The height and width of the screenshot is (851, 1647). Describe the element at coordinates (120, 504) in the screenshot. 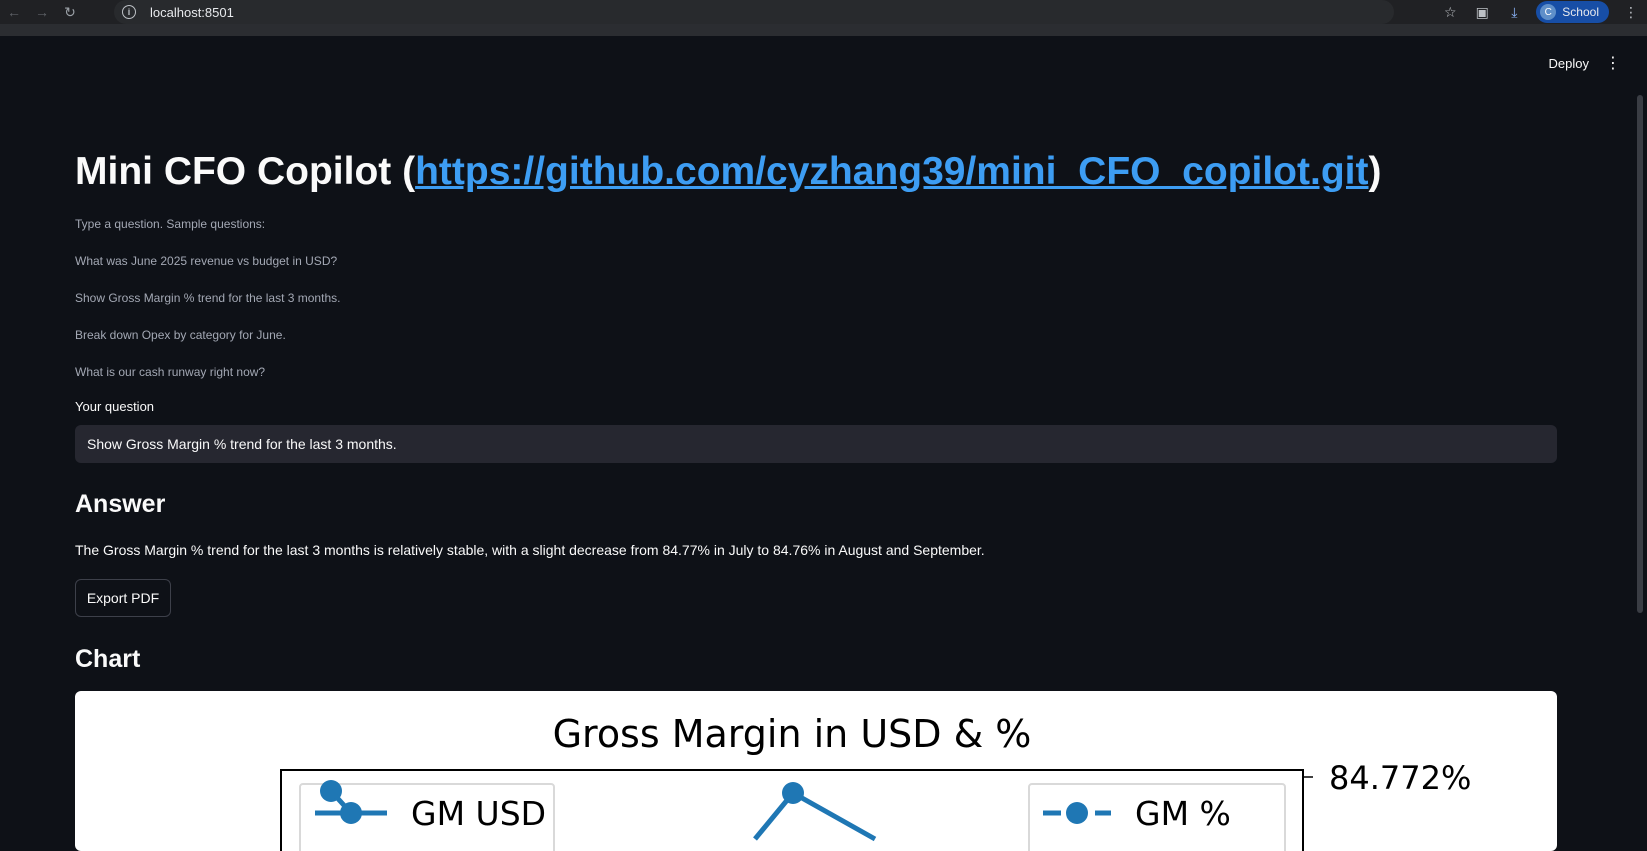

I see `answer-heading: Answer` at that location.